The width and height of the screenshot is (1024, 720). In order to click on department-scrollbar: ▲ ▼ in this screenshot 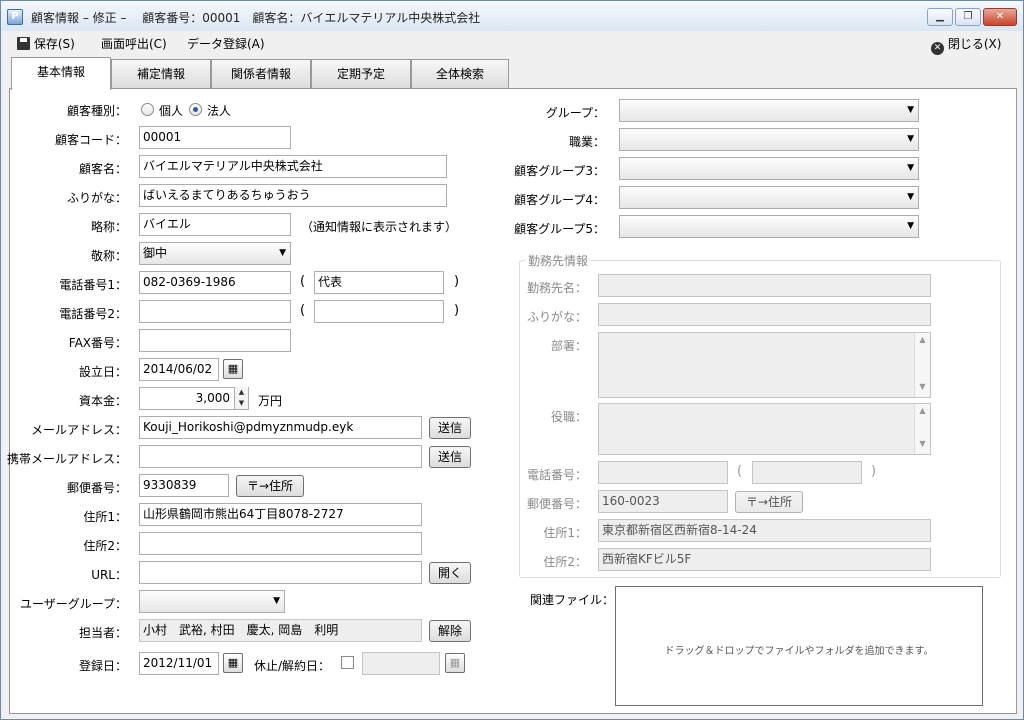, I will do `click(922, 365)`.